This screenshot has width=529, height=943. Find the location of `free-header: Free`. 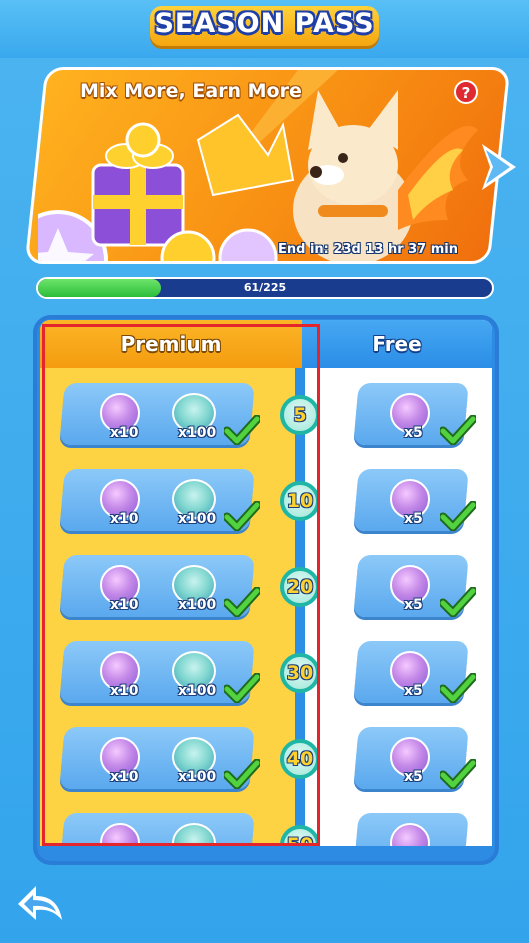

free-header: Free is located at coordinates (397, 344).